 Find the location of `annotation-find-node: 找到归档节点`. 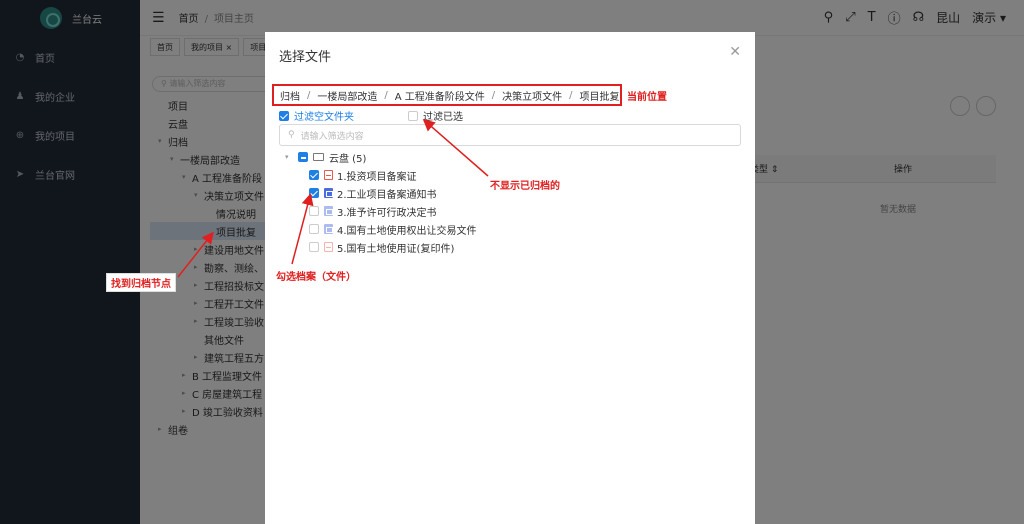

annotation-find-node: 找到归档节点 is located at coordinates (141, 282).